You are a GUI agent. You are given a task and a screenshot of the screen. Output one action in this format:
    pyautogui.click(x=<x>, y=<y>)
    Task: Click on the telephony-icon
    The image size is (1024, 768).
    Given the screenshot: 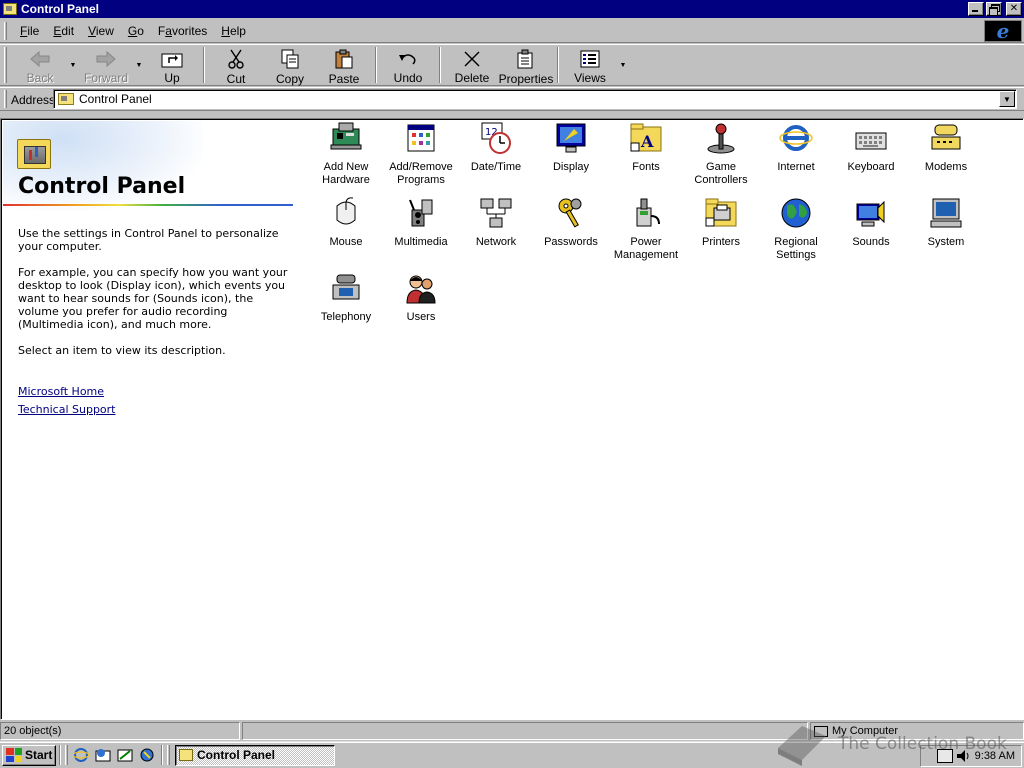 What is the action you would take?
    pyautogui.click(x=346, y=288)
    